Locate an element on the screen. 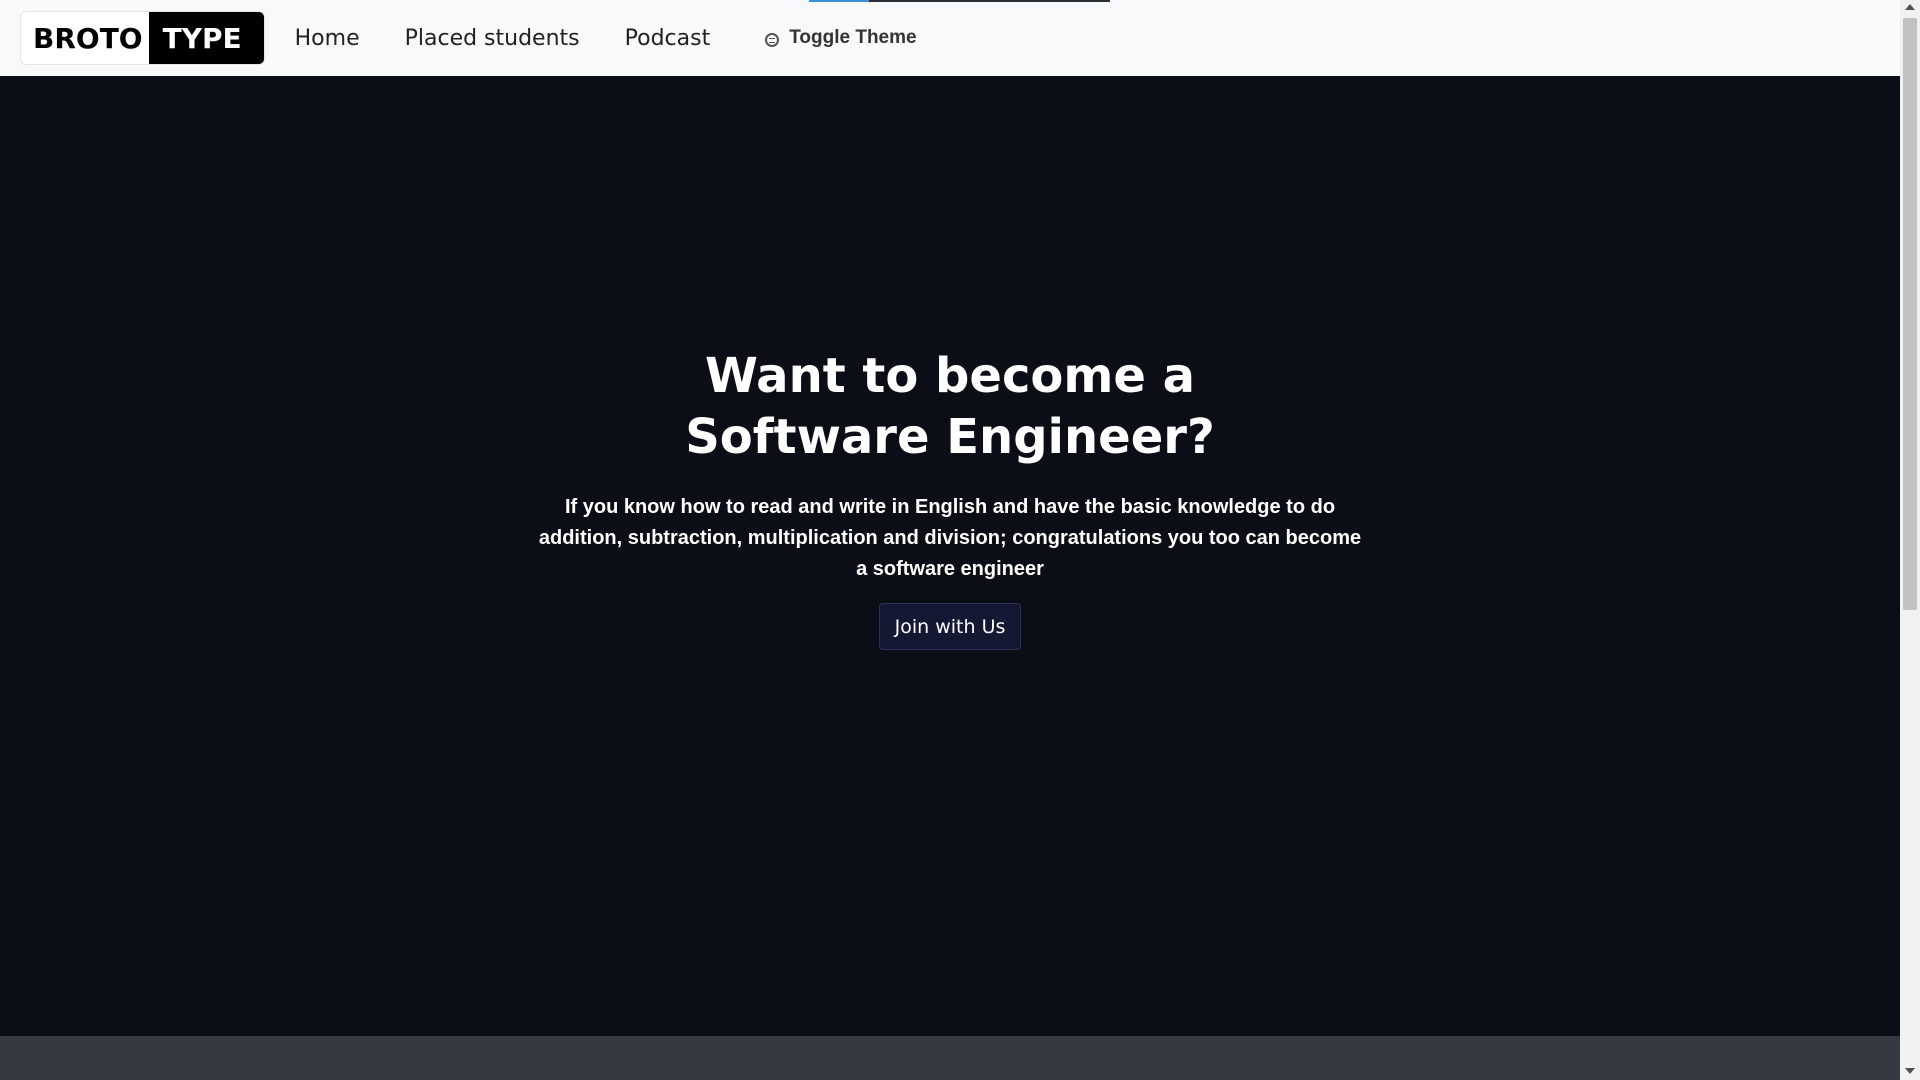 Image resolution: width=1920 pixels, height=1080 pixels. join-with-us-button: Join with Us is located at coordinates (950, 626).